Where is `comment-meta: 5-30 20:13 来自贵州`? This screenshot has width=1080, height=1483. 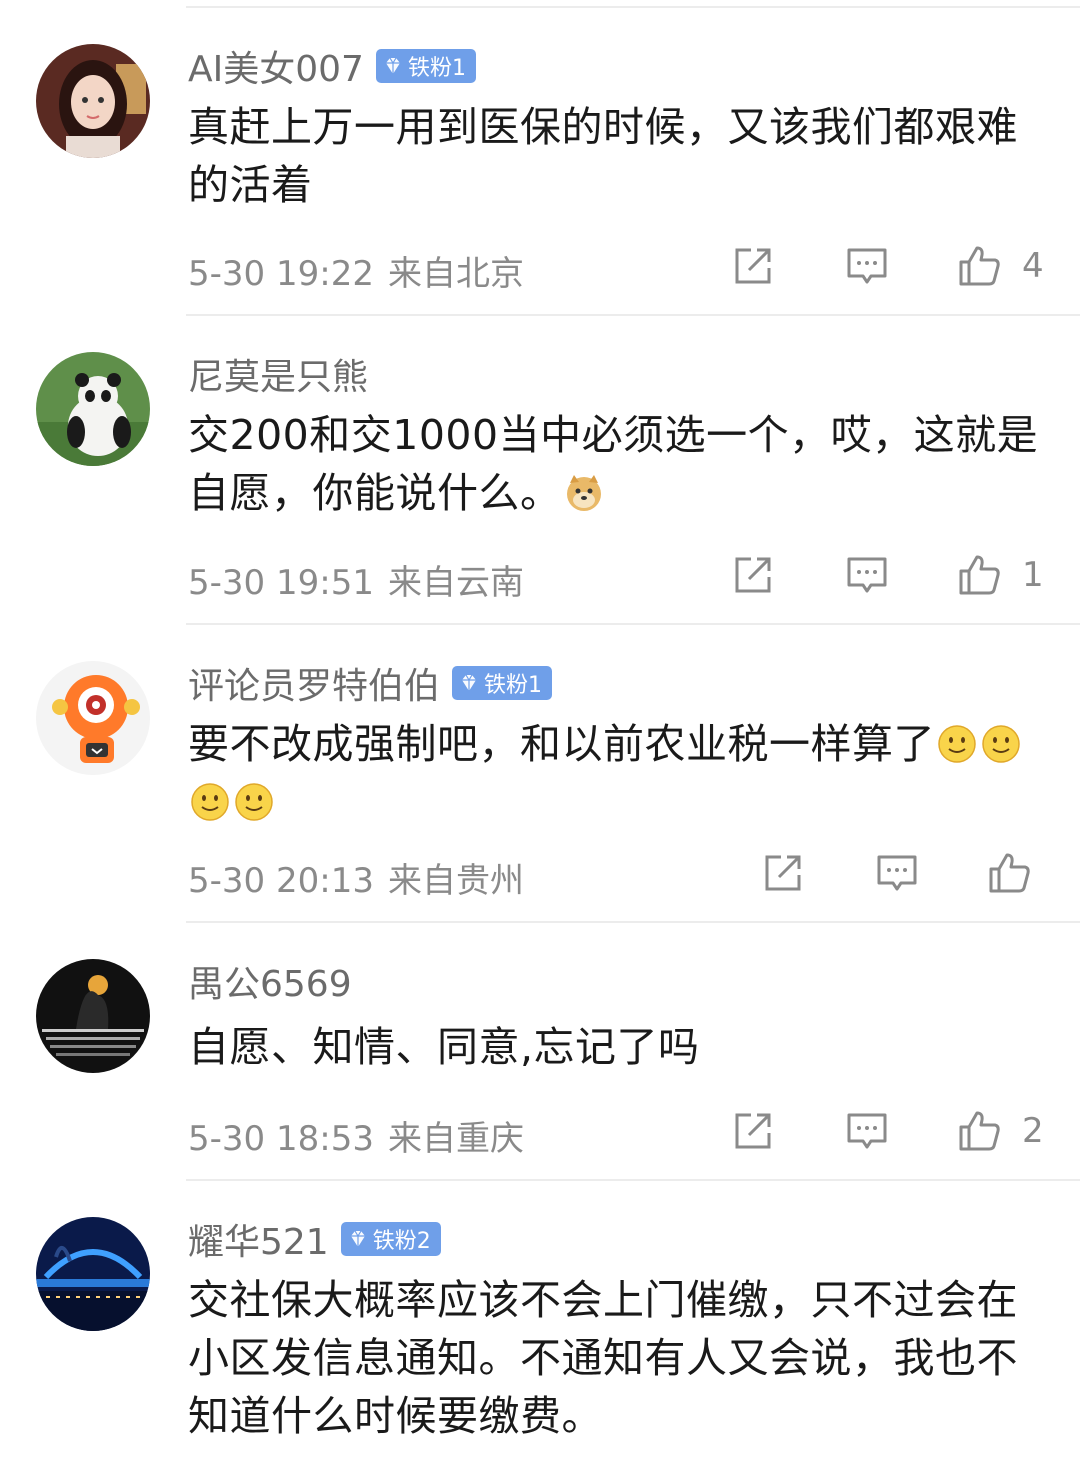
comment-meta: 5-30 20:13 来自贵州 is located at coordinates (356, 877).